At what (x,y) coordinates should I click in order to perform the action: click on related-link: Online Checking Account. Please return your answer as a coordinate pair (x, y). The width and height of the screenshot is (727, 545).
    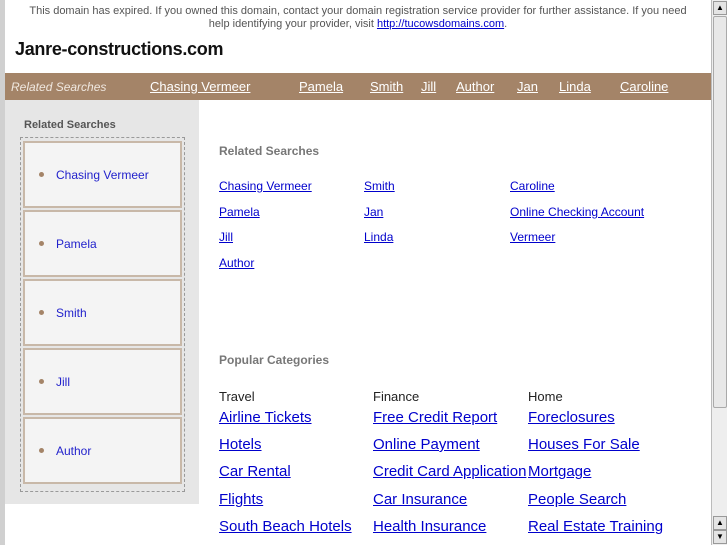
    Looking at the image, I should click on (577, 212).